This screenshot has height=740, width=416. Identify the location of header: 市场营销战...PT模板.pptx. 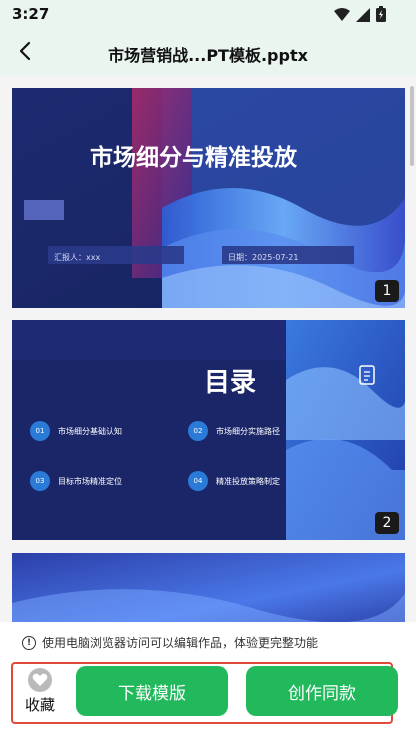
(208, 53).